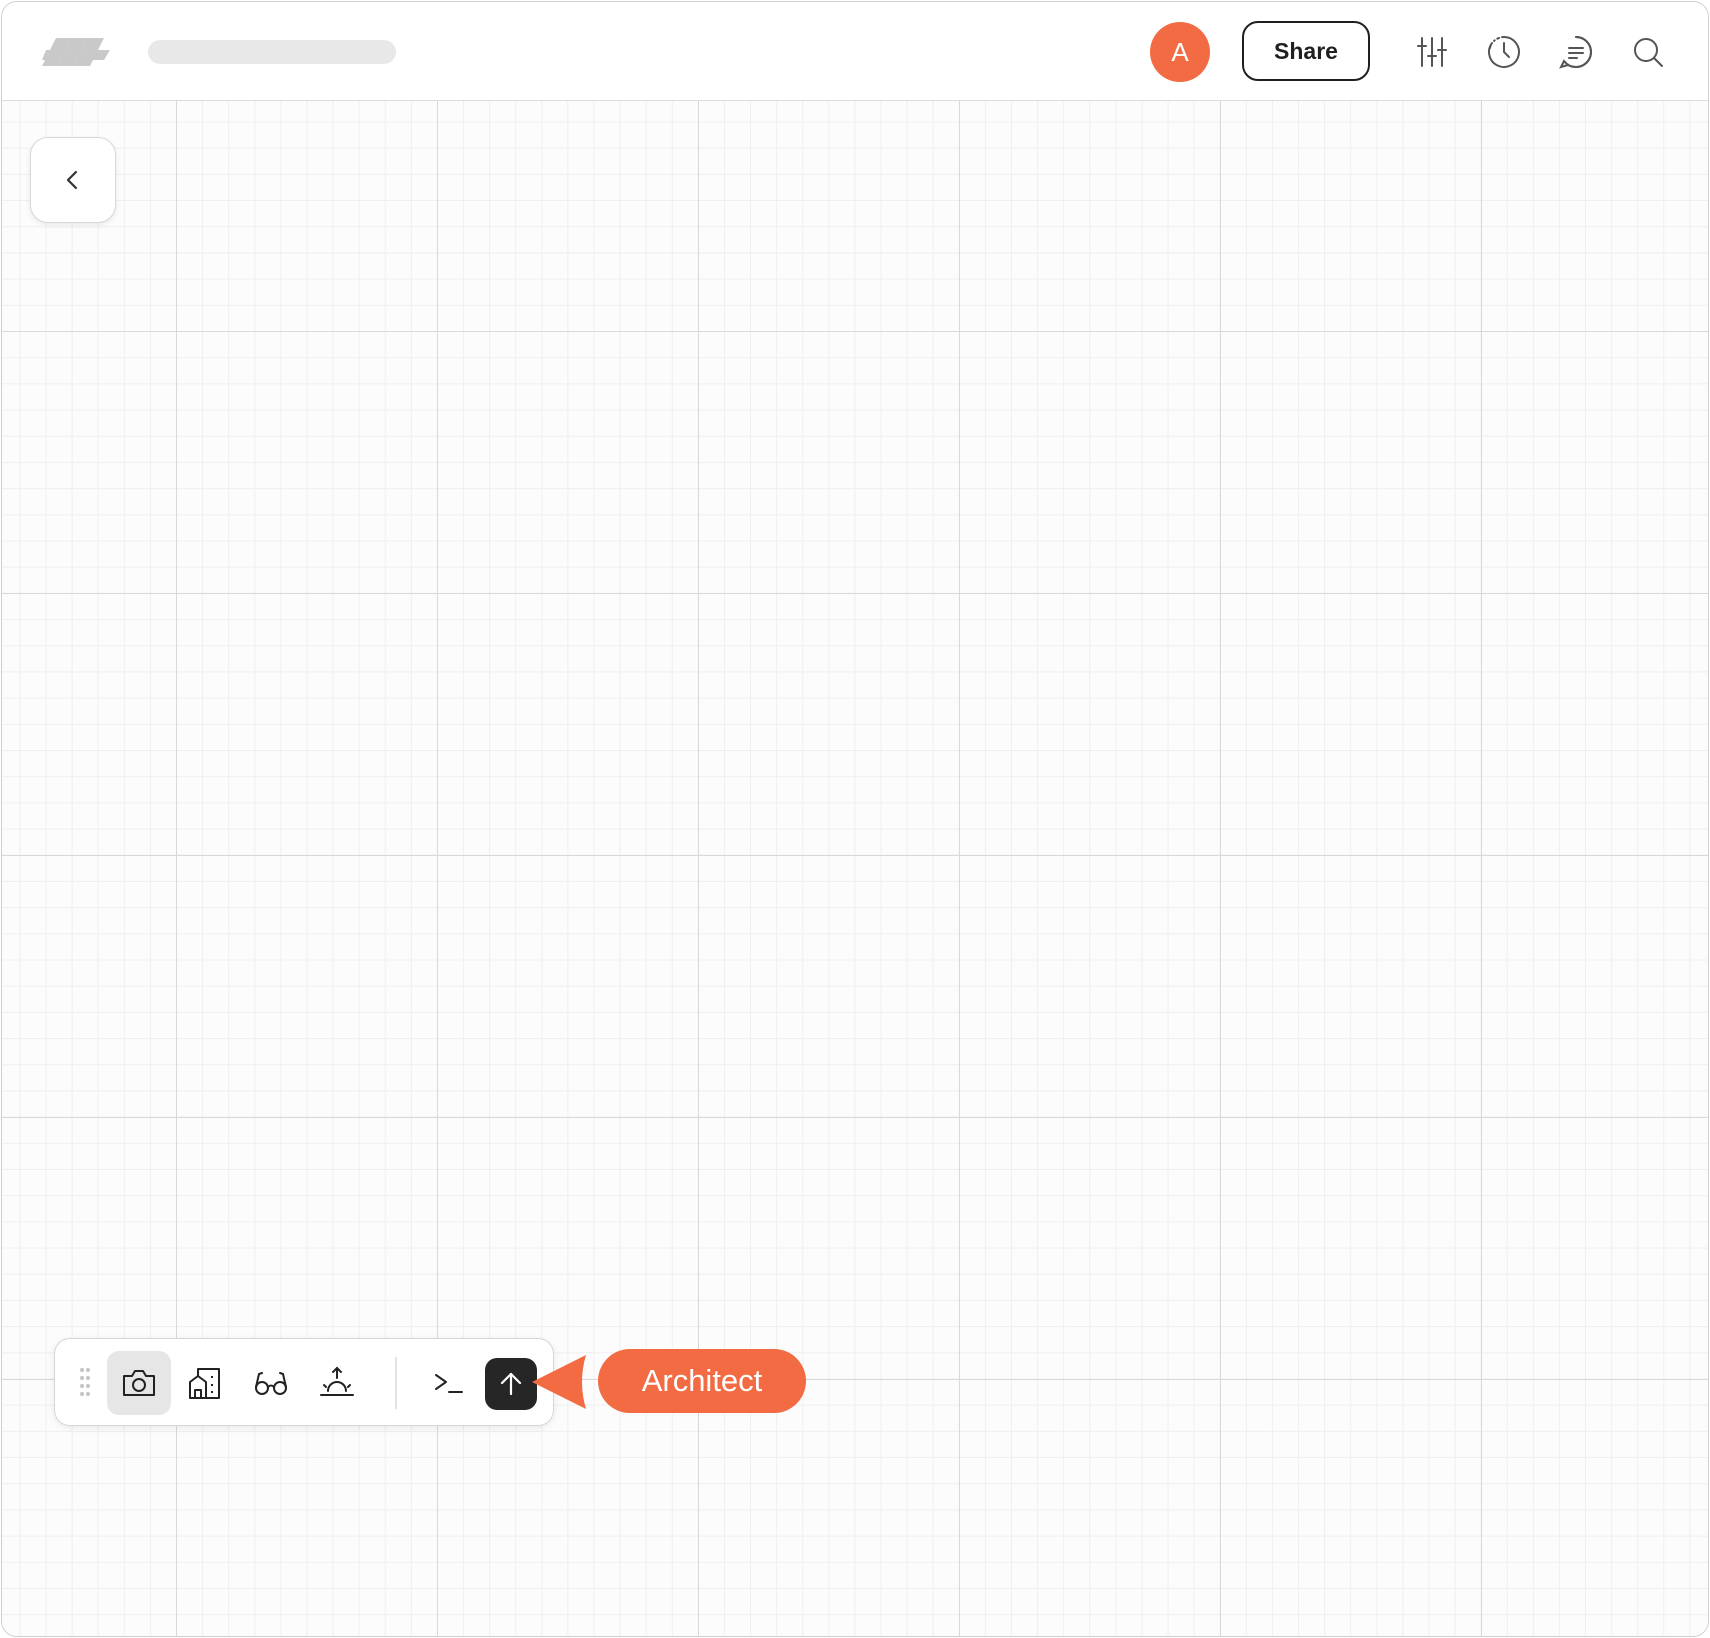 The image size is (1710, 1638). I want to click on arrow-up-icon, so click(511, 1384).